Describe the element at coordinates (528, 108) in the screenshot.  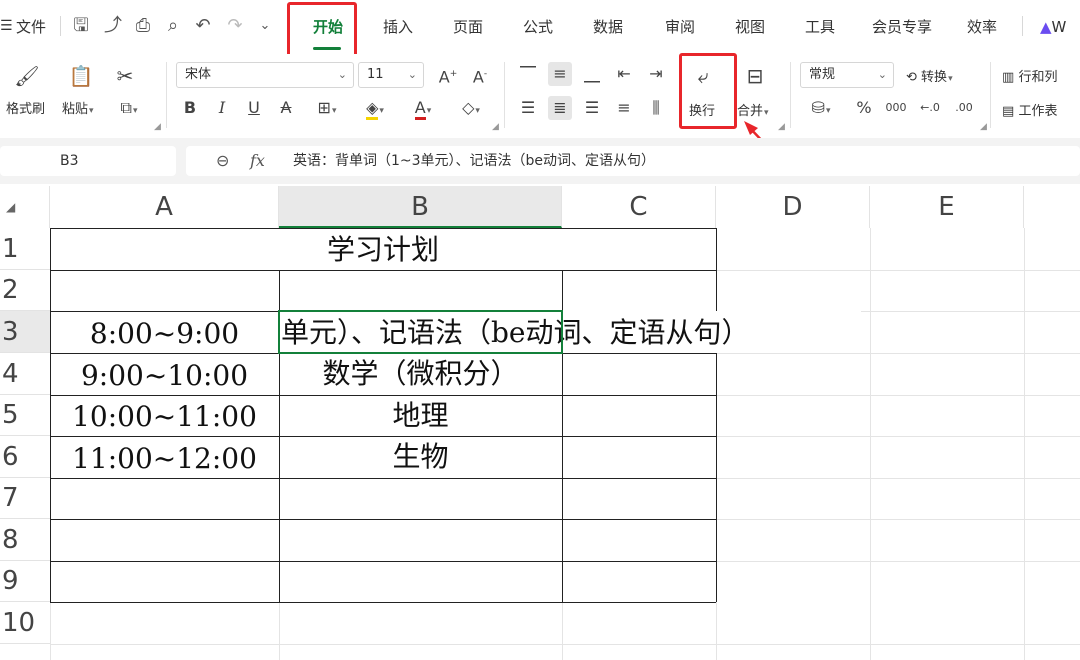
I see `align-left-icon: ☰` at that location.